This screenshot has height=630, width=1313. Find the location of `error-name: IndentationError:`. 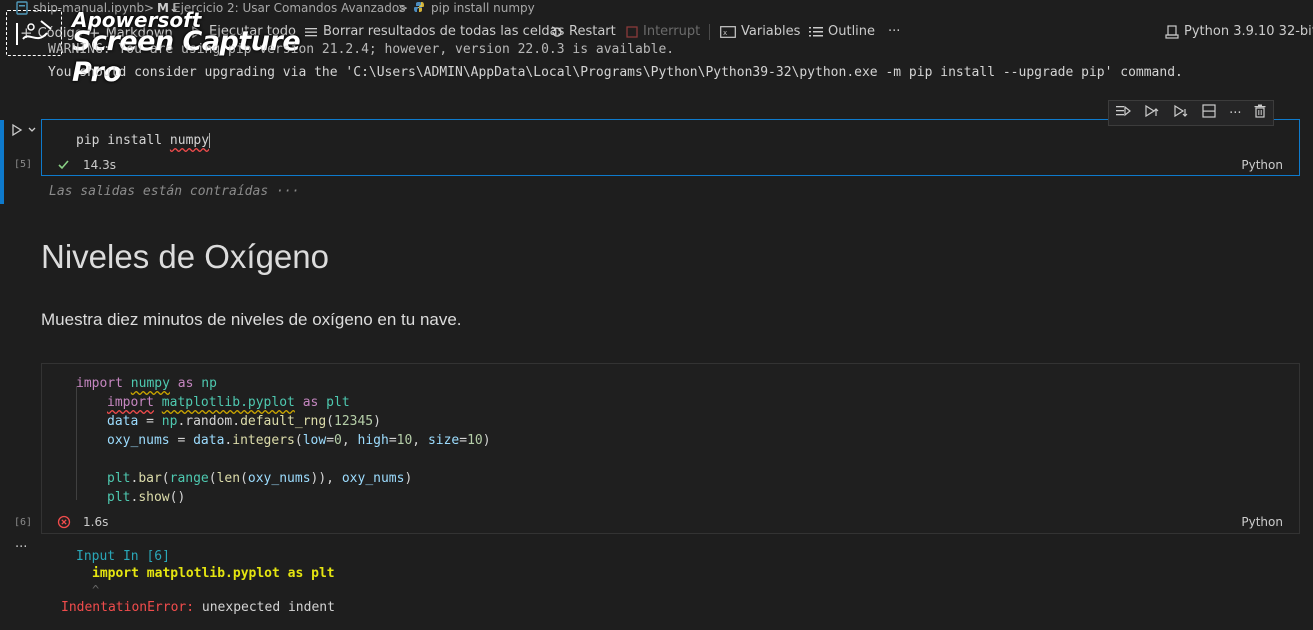

error-name: IndentationError: is located at coordinates (128, 607).